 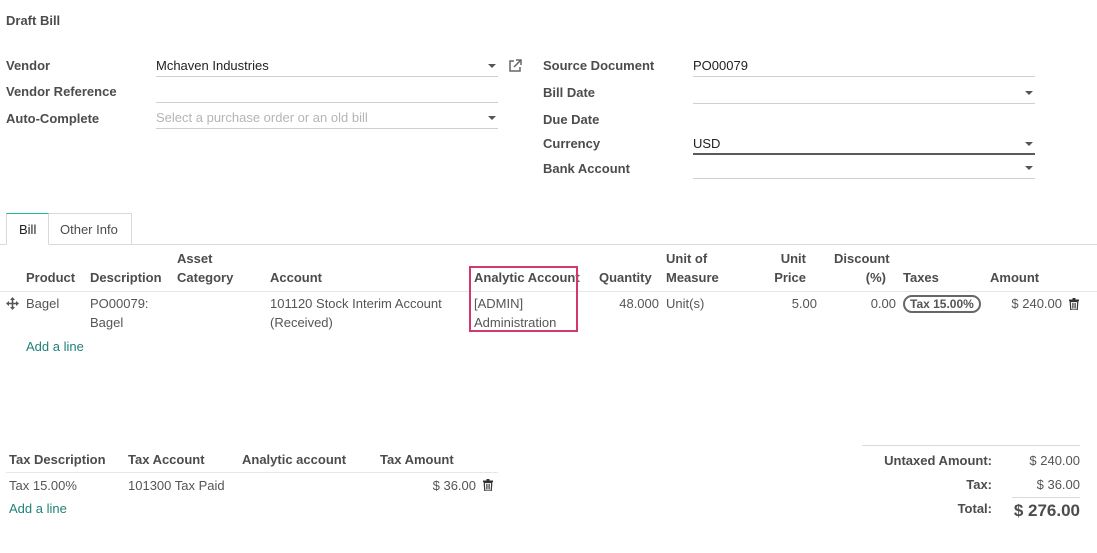 I want to click on col-header-product: Product, so click(x=50, y=277).